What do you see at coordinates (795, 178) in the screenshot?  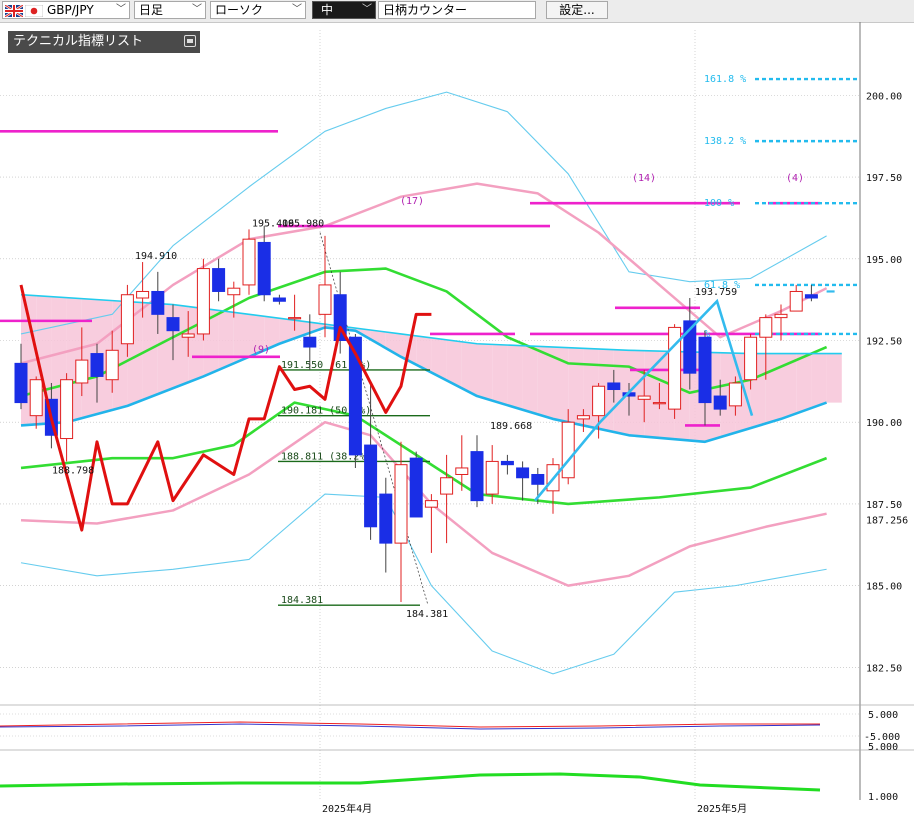 I see `price-annotation: (4)` at bounding box center [795, 178].